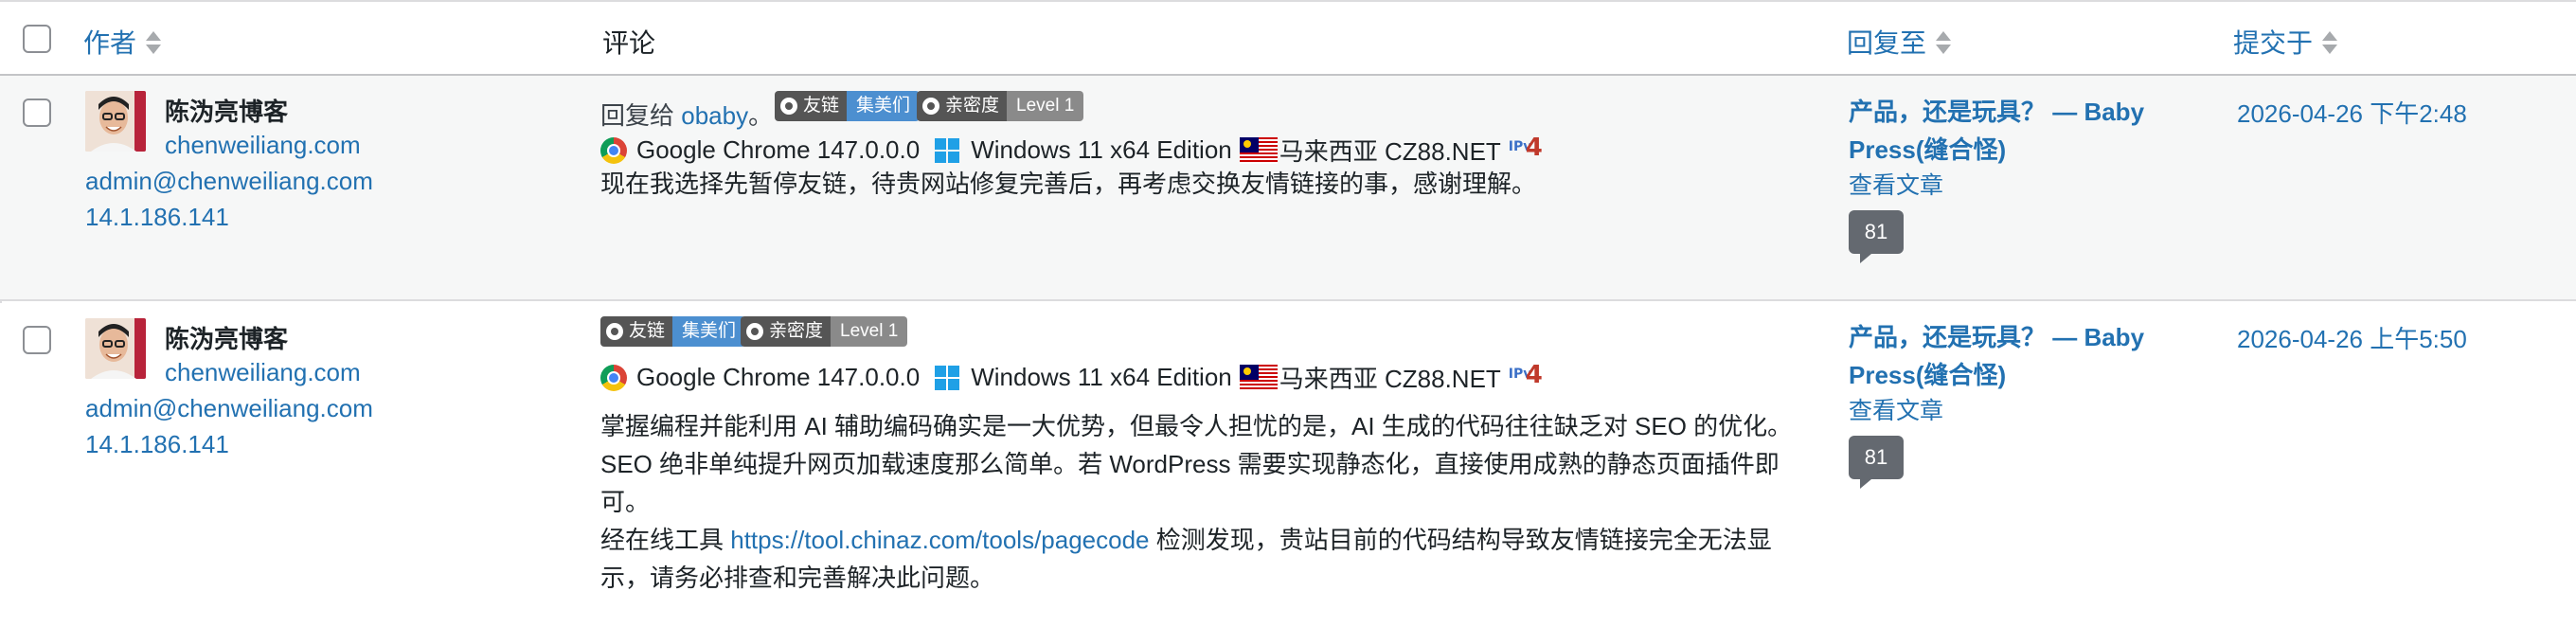 The height and width of the screenshot is (627, 2576). I want to click on reply-to-user-link: obaby, so click(714, 115).